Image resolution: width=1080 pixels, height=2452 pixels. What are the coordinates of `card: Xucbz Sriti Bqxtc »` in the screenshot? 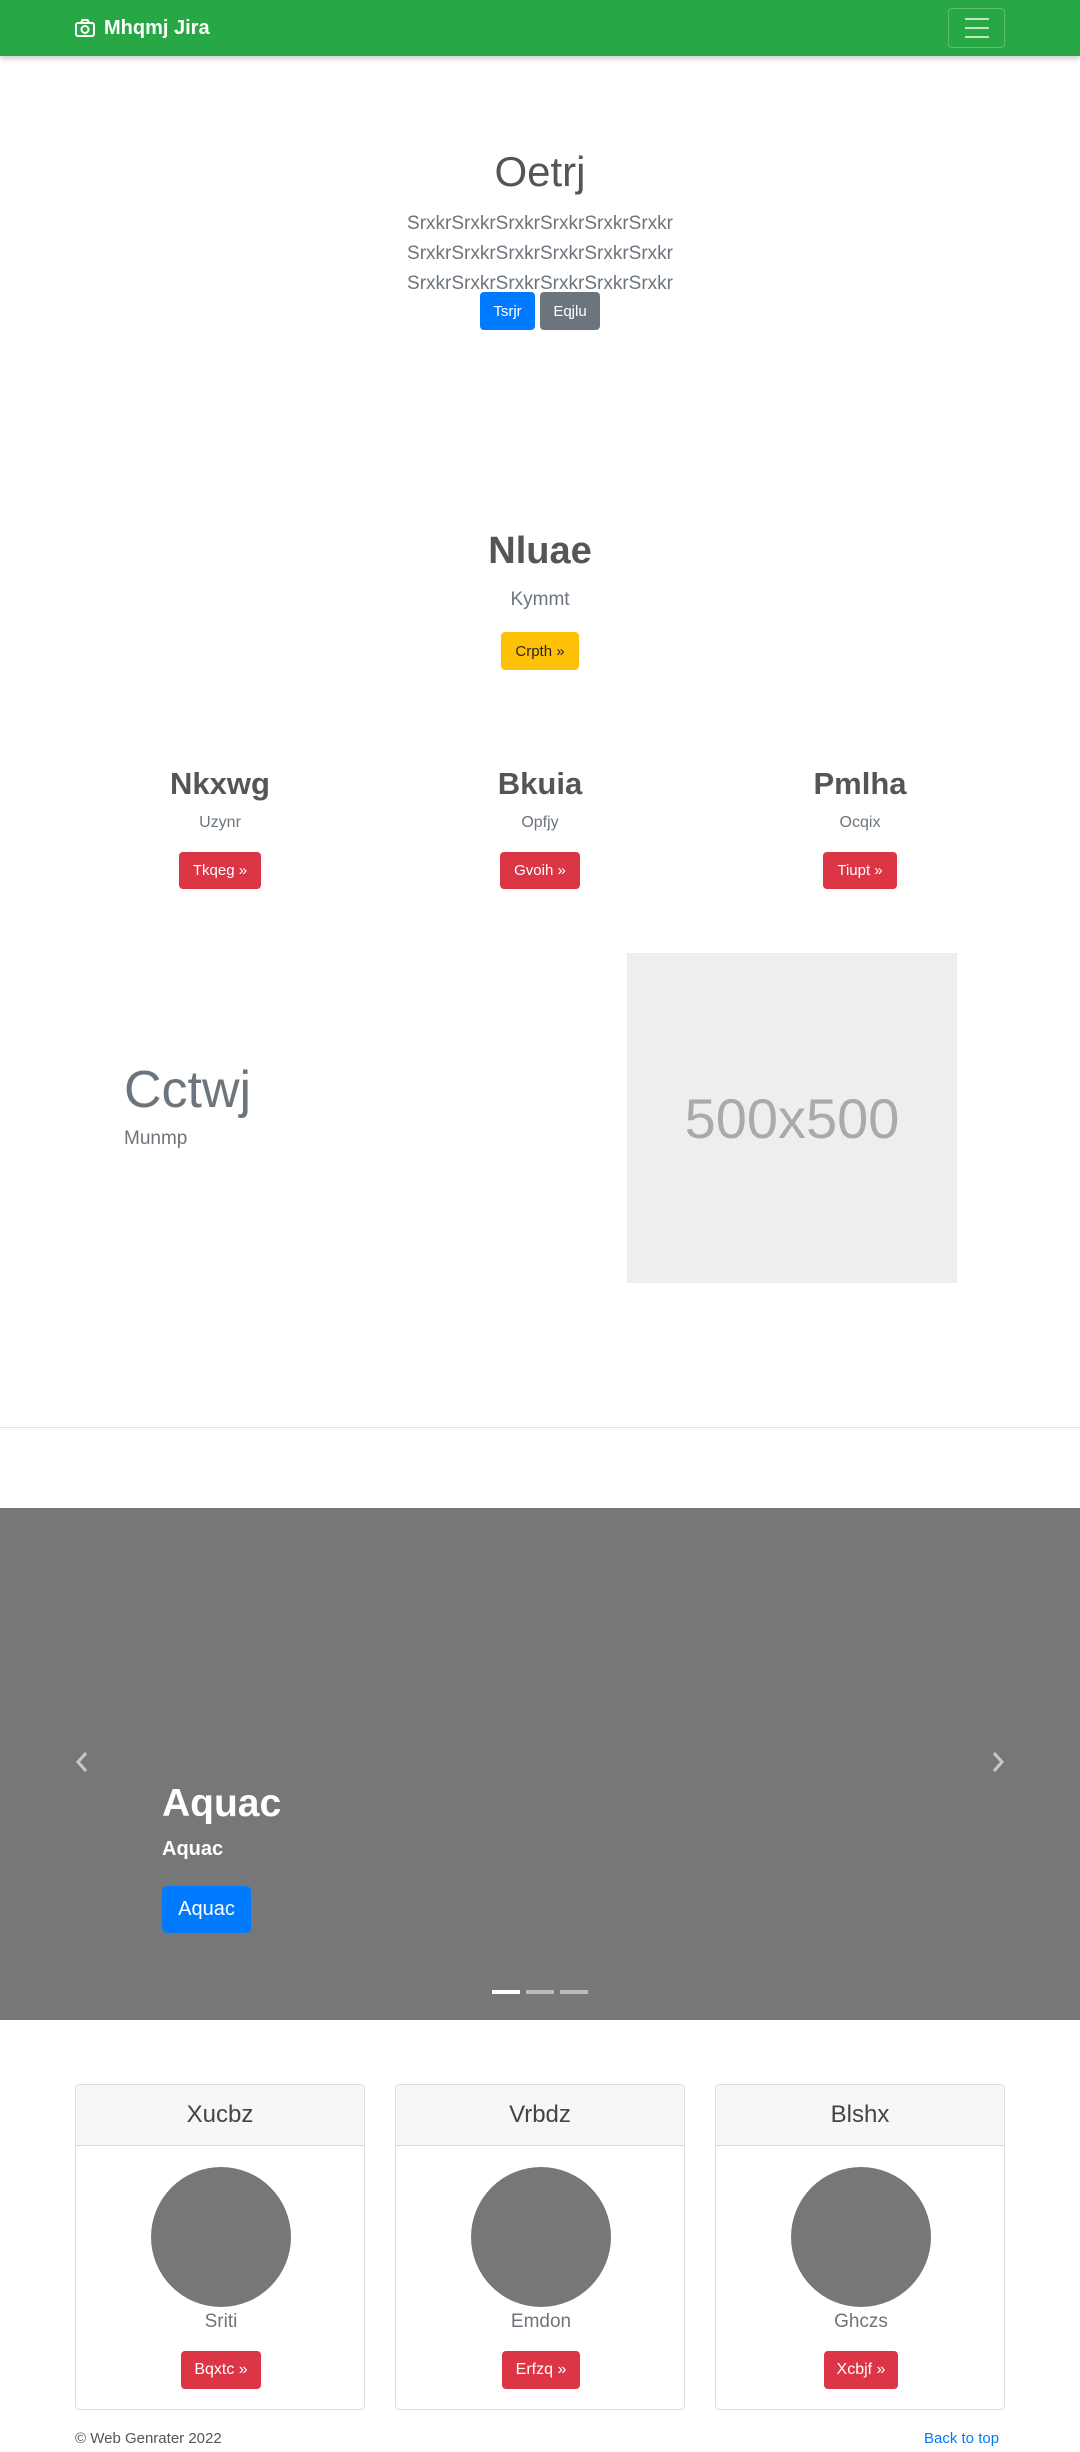 It's located at (220, 2247).